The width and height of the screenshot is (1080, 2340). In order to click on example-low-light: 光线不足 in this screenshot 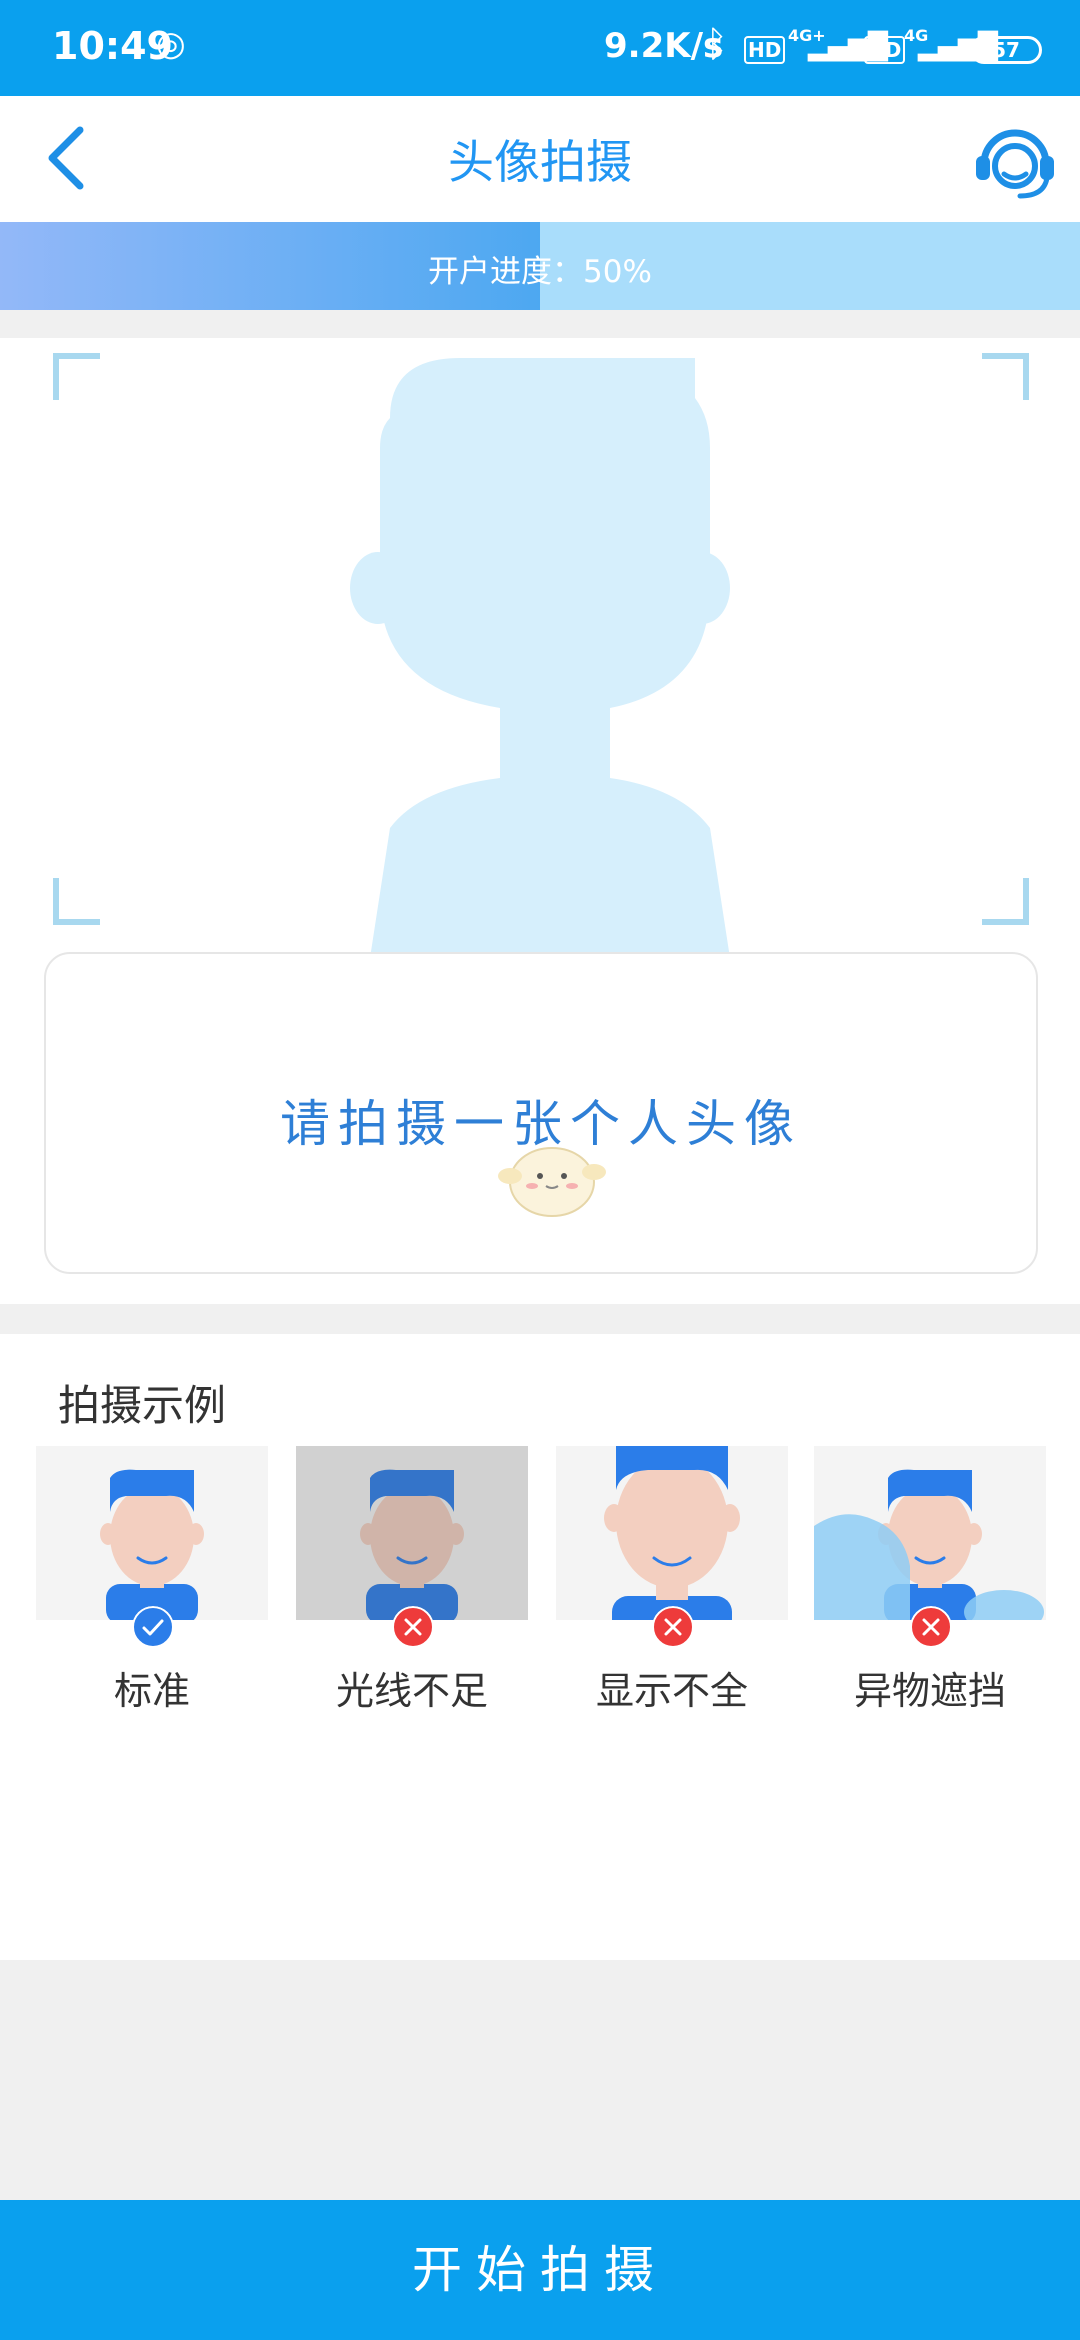, I will do `click(412, 1579)`.